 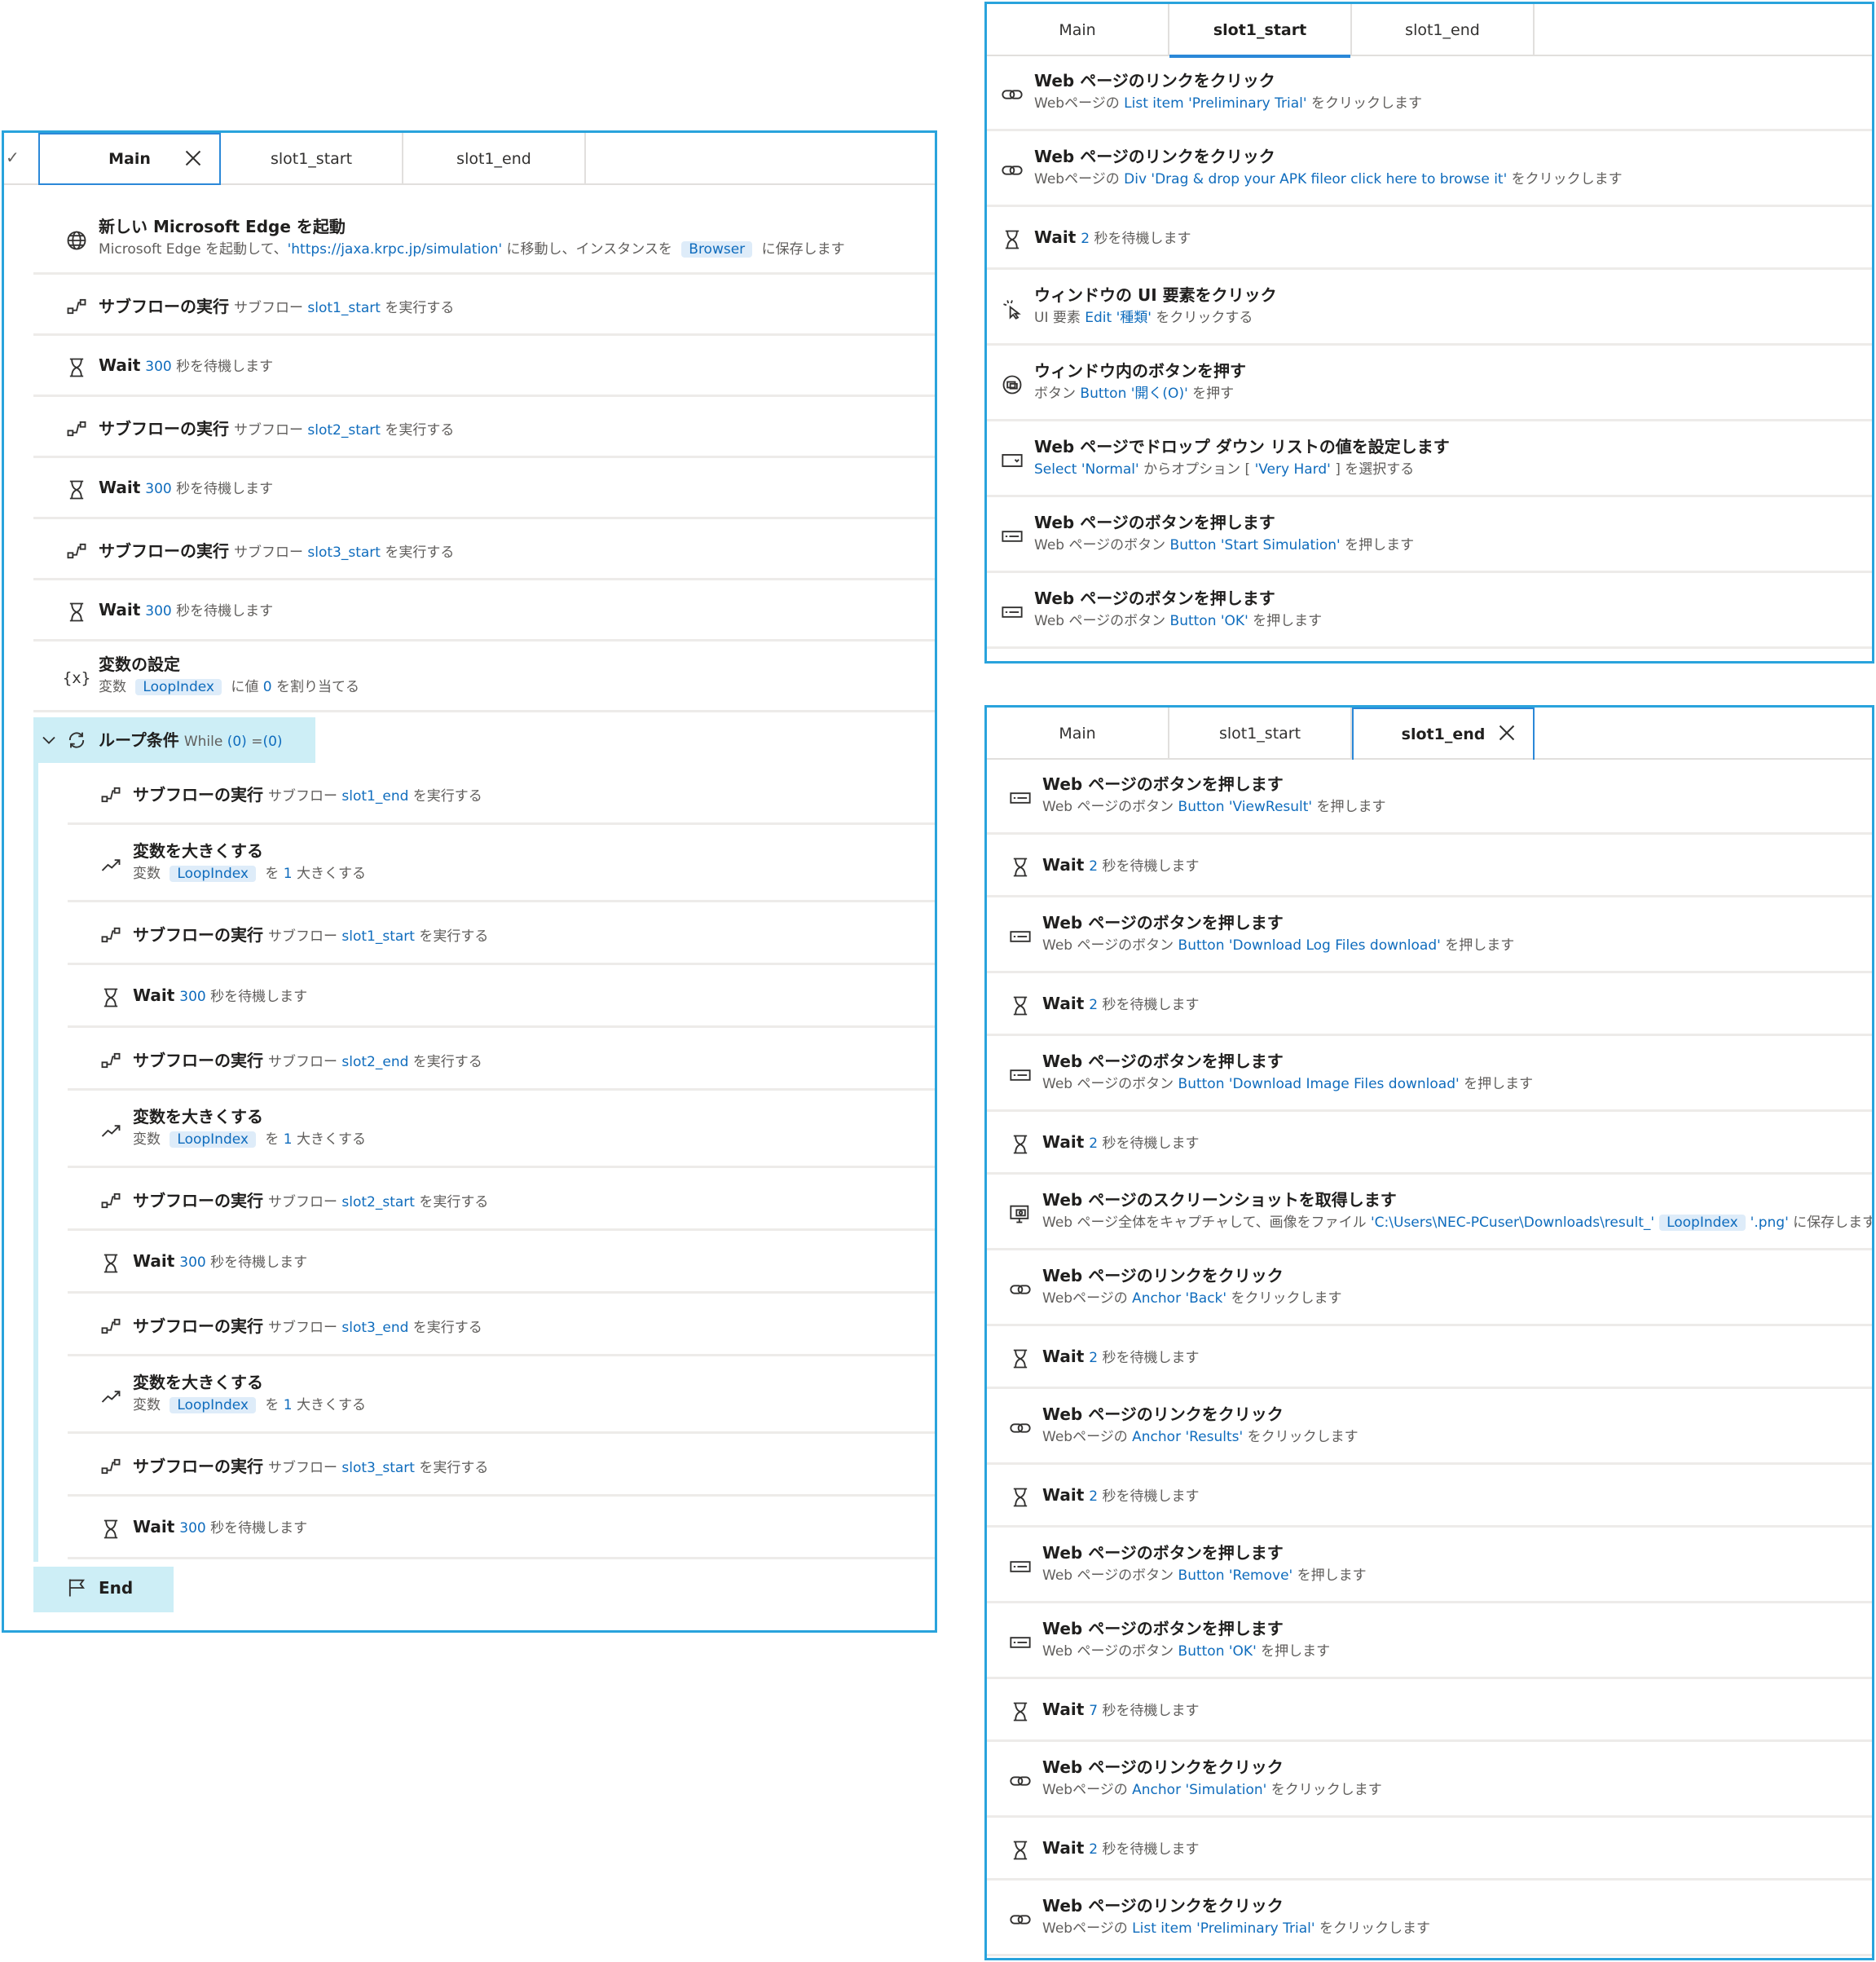 What do you see at coordinates (502, 795) in the screenshot?
I see `flow-action-step: サブフローの実行 サブフロー slot1_end を実行する` at bounding box center [502, 795].